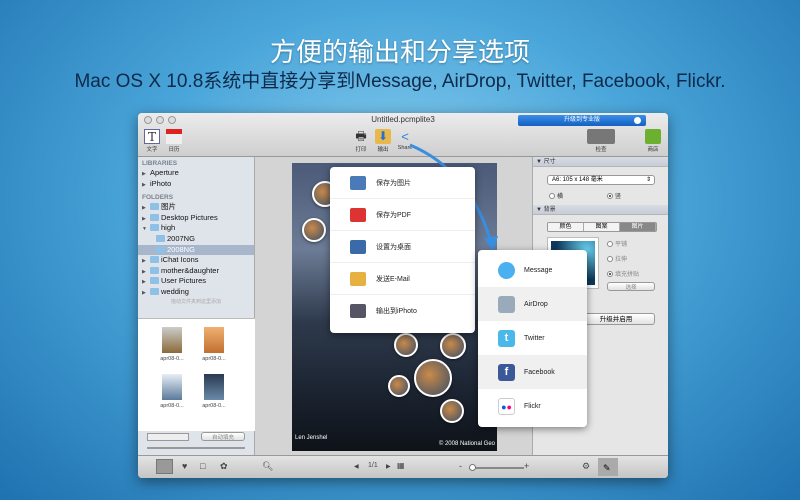 The width and height of the screenshot is (800, 500). What do you see at coordinates (358, 182) in the screenshot?
I see `image-icon` at bounding box center [358, 182].